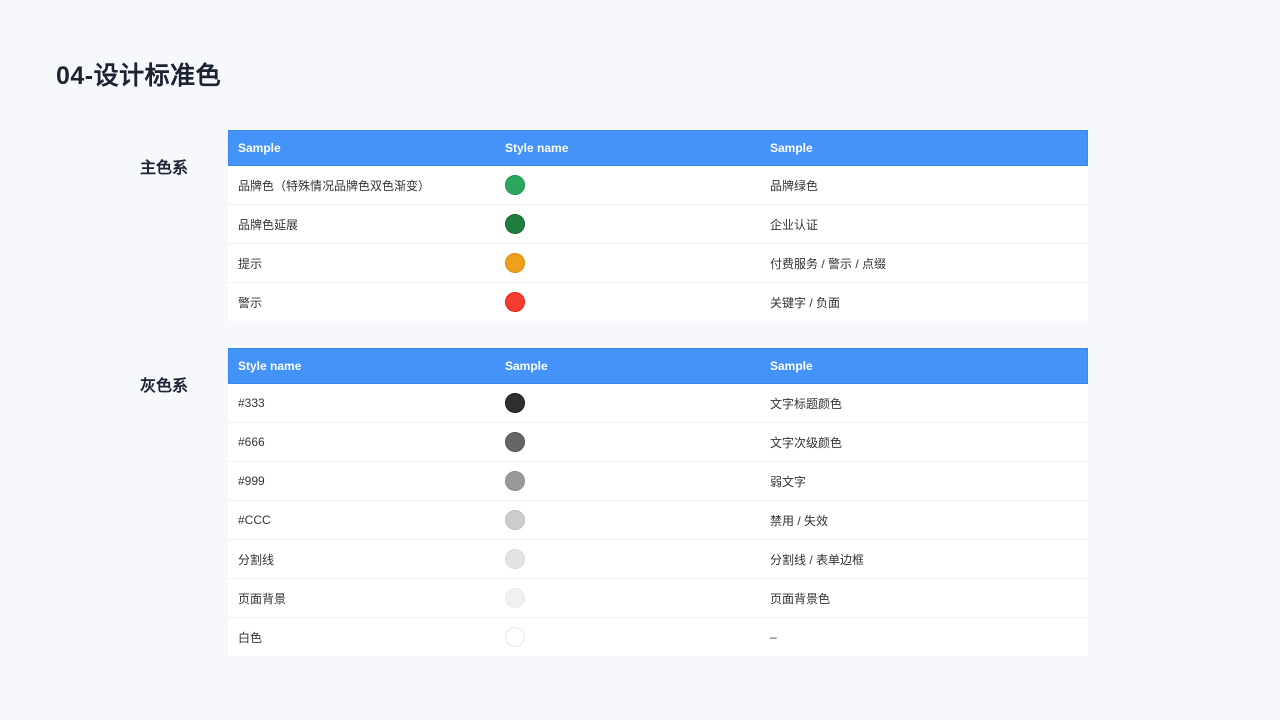 The image size is (1280, 720). Describe the element at coordinates (799, 520) in the screenshot. I see `usage-cell: 禁用 / 失效` at that location.